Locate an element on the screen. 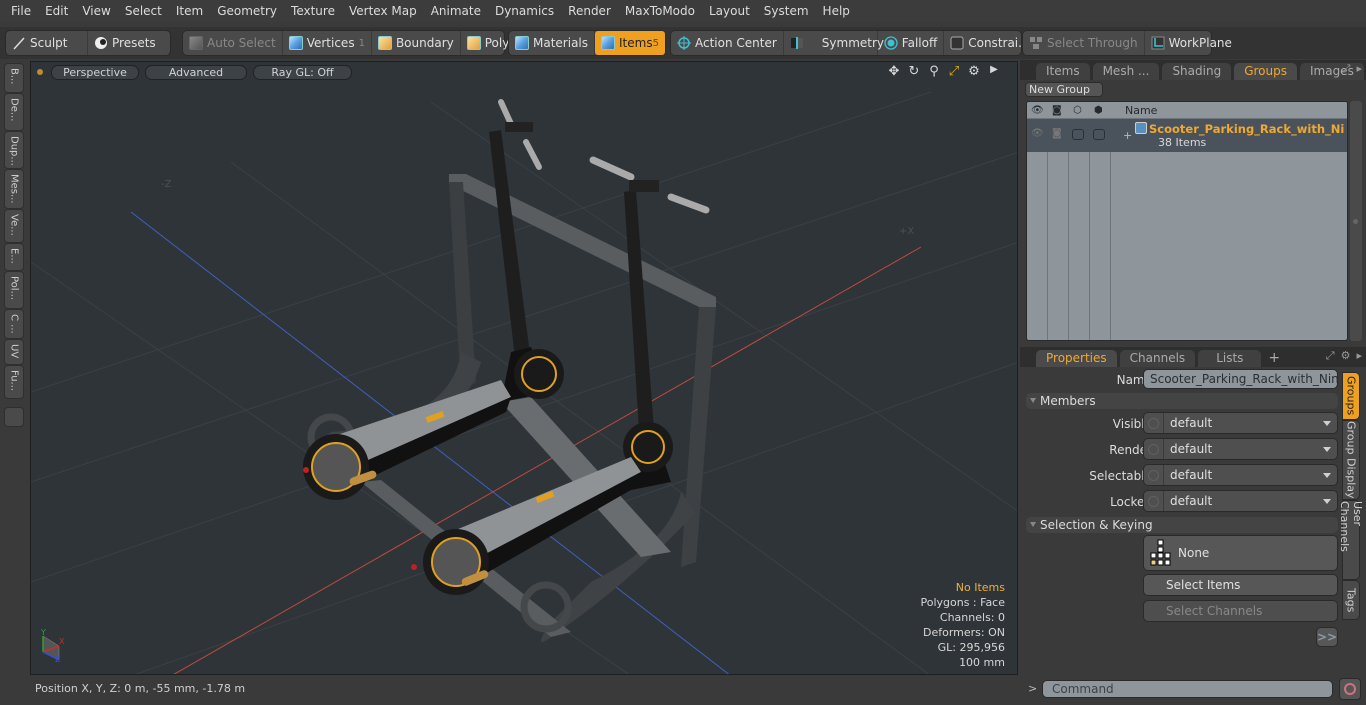  vertices-button: Vertices 1 is located at coordinates (327, 43).